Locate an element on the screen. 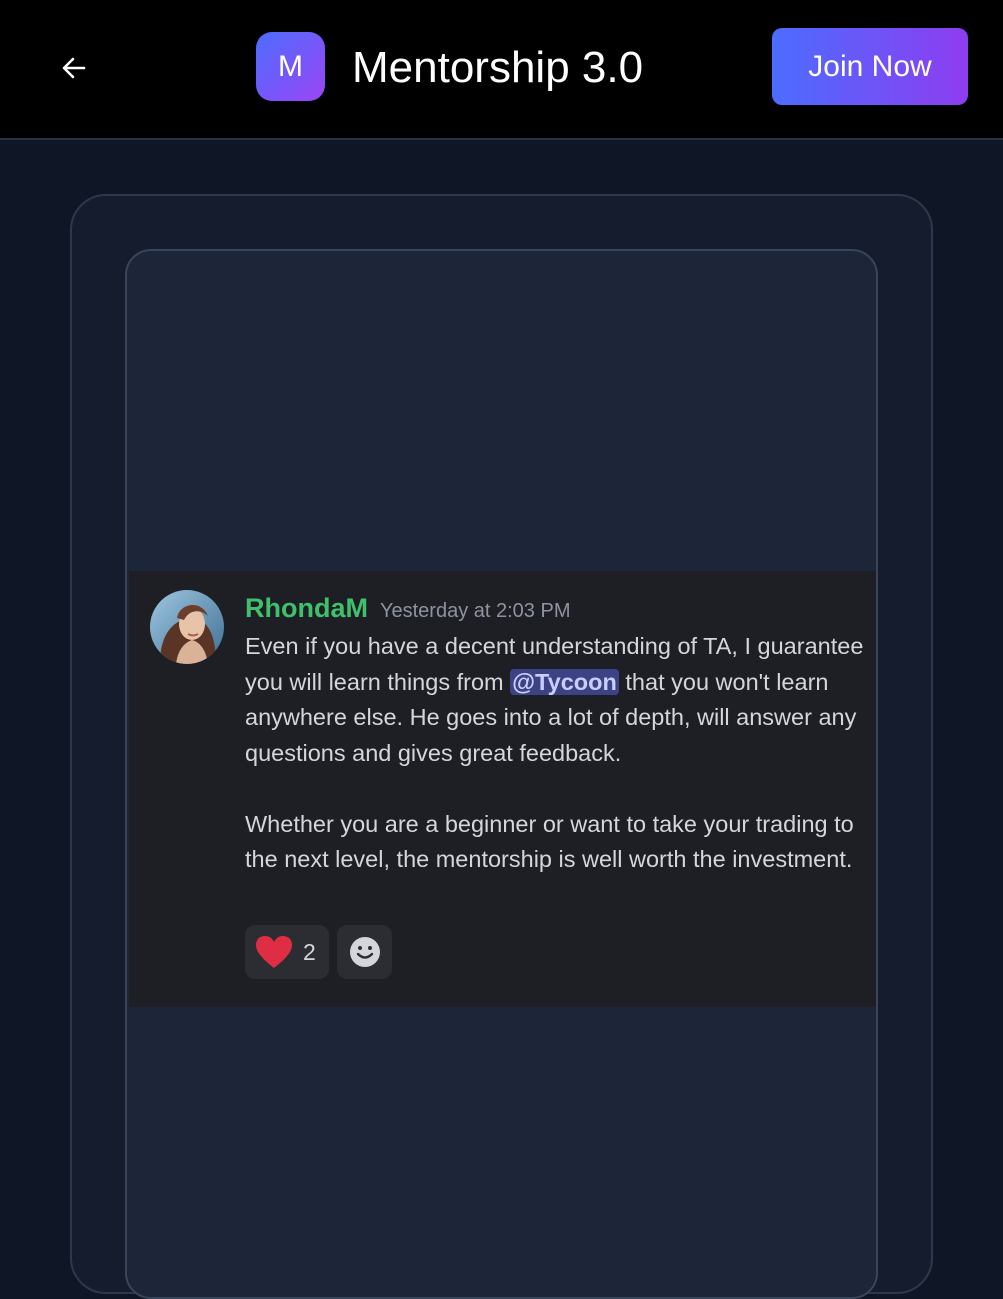 The width and height of the screenshot is (1003, 1299). reaction-count: 2 is located at coordinates (309, 951).